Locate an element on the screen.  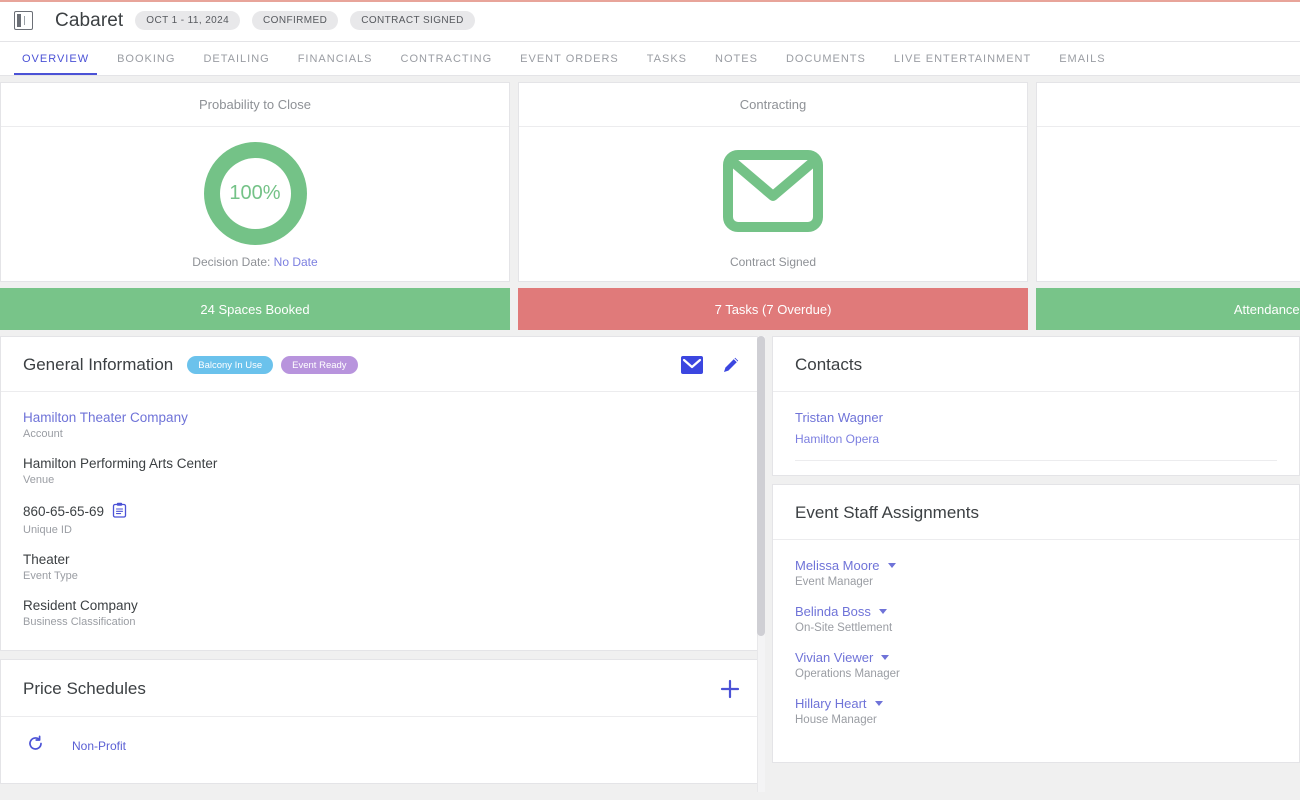
pencil-edit-icon is located at coordinates (731, 365).